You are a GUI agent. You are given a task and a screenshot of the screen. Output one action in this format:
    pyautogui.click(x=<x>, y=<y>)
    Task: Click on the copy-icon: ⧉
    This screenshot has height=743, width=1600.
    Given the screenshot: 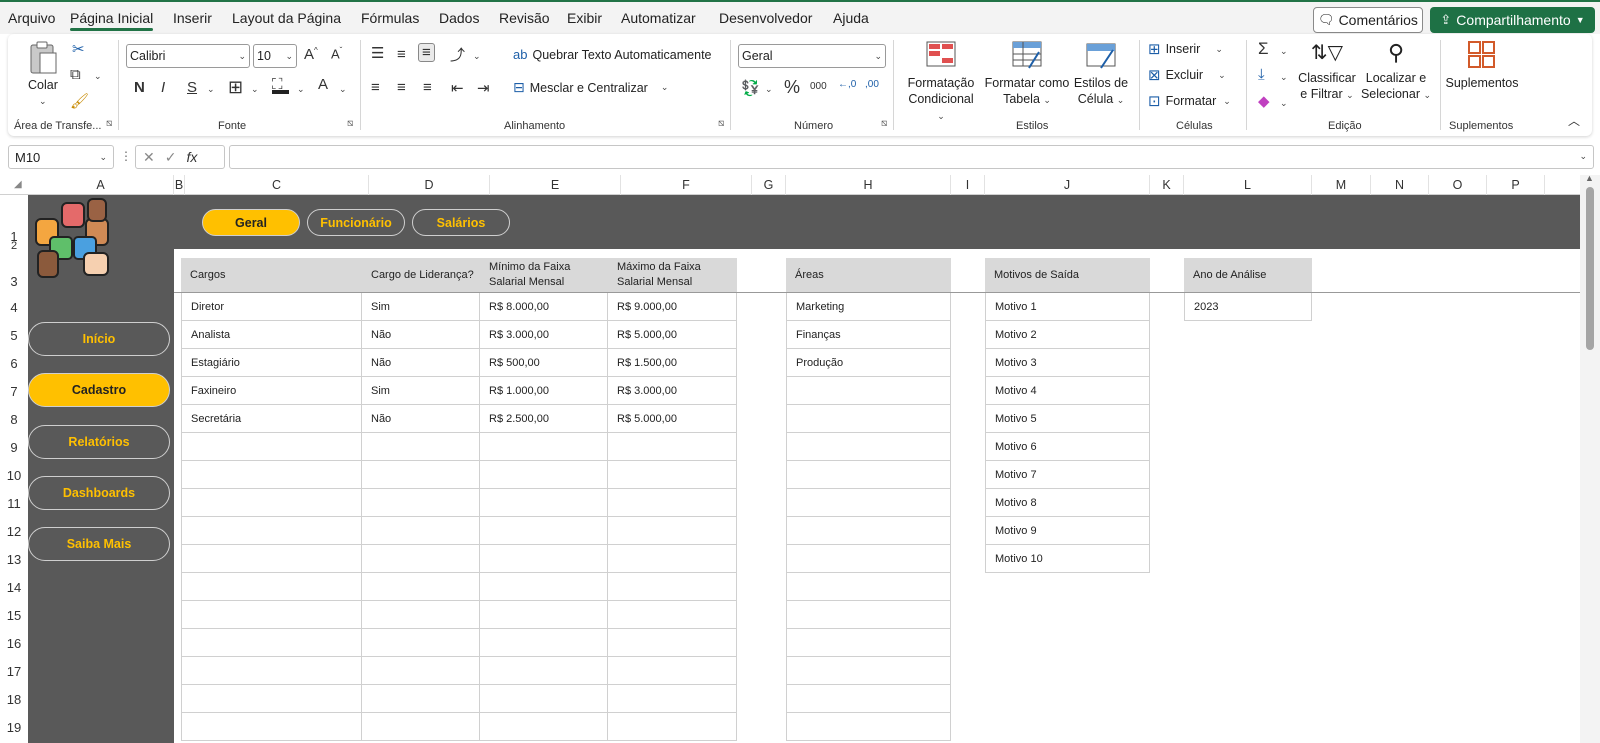 What is the action you would take?
    pyautogui.click(x=75, y=74)
    